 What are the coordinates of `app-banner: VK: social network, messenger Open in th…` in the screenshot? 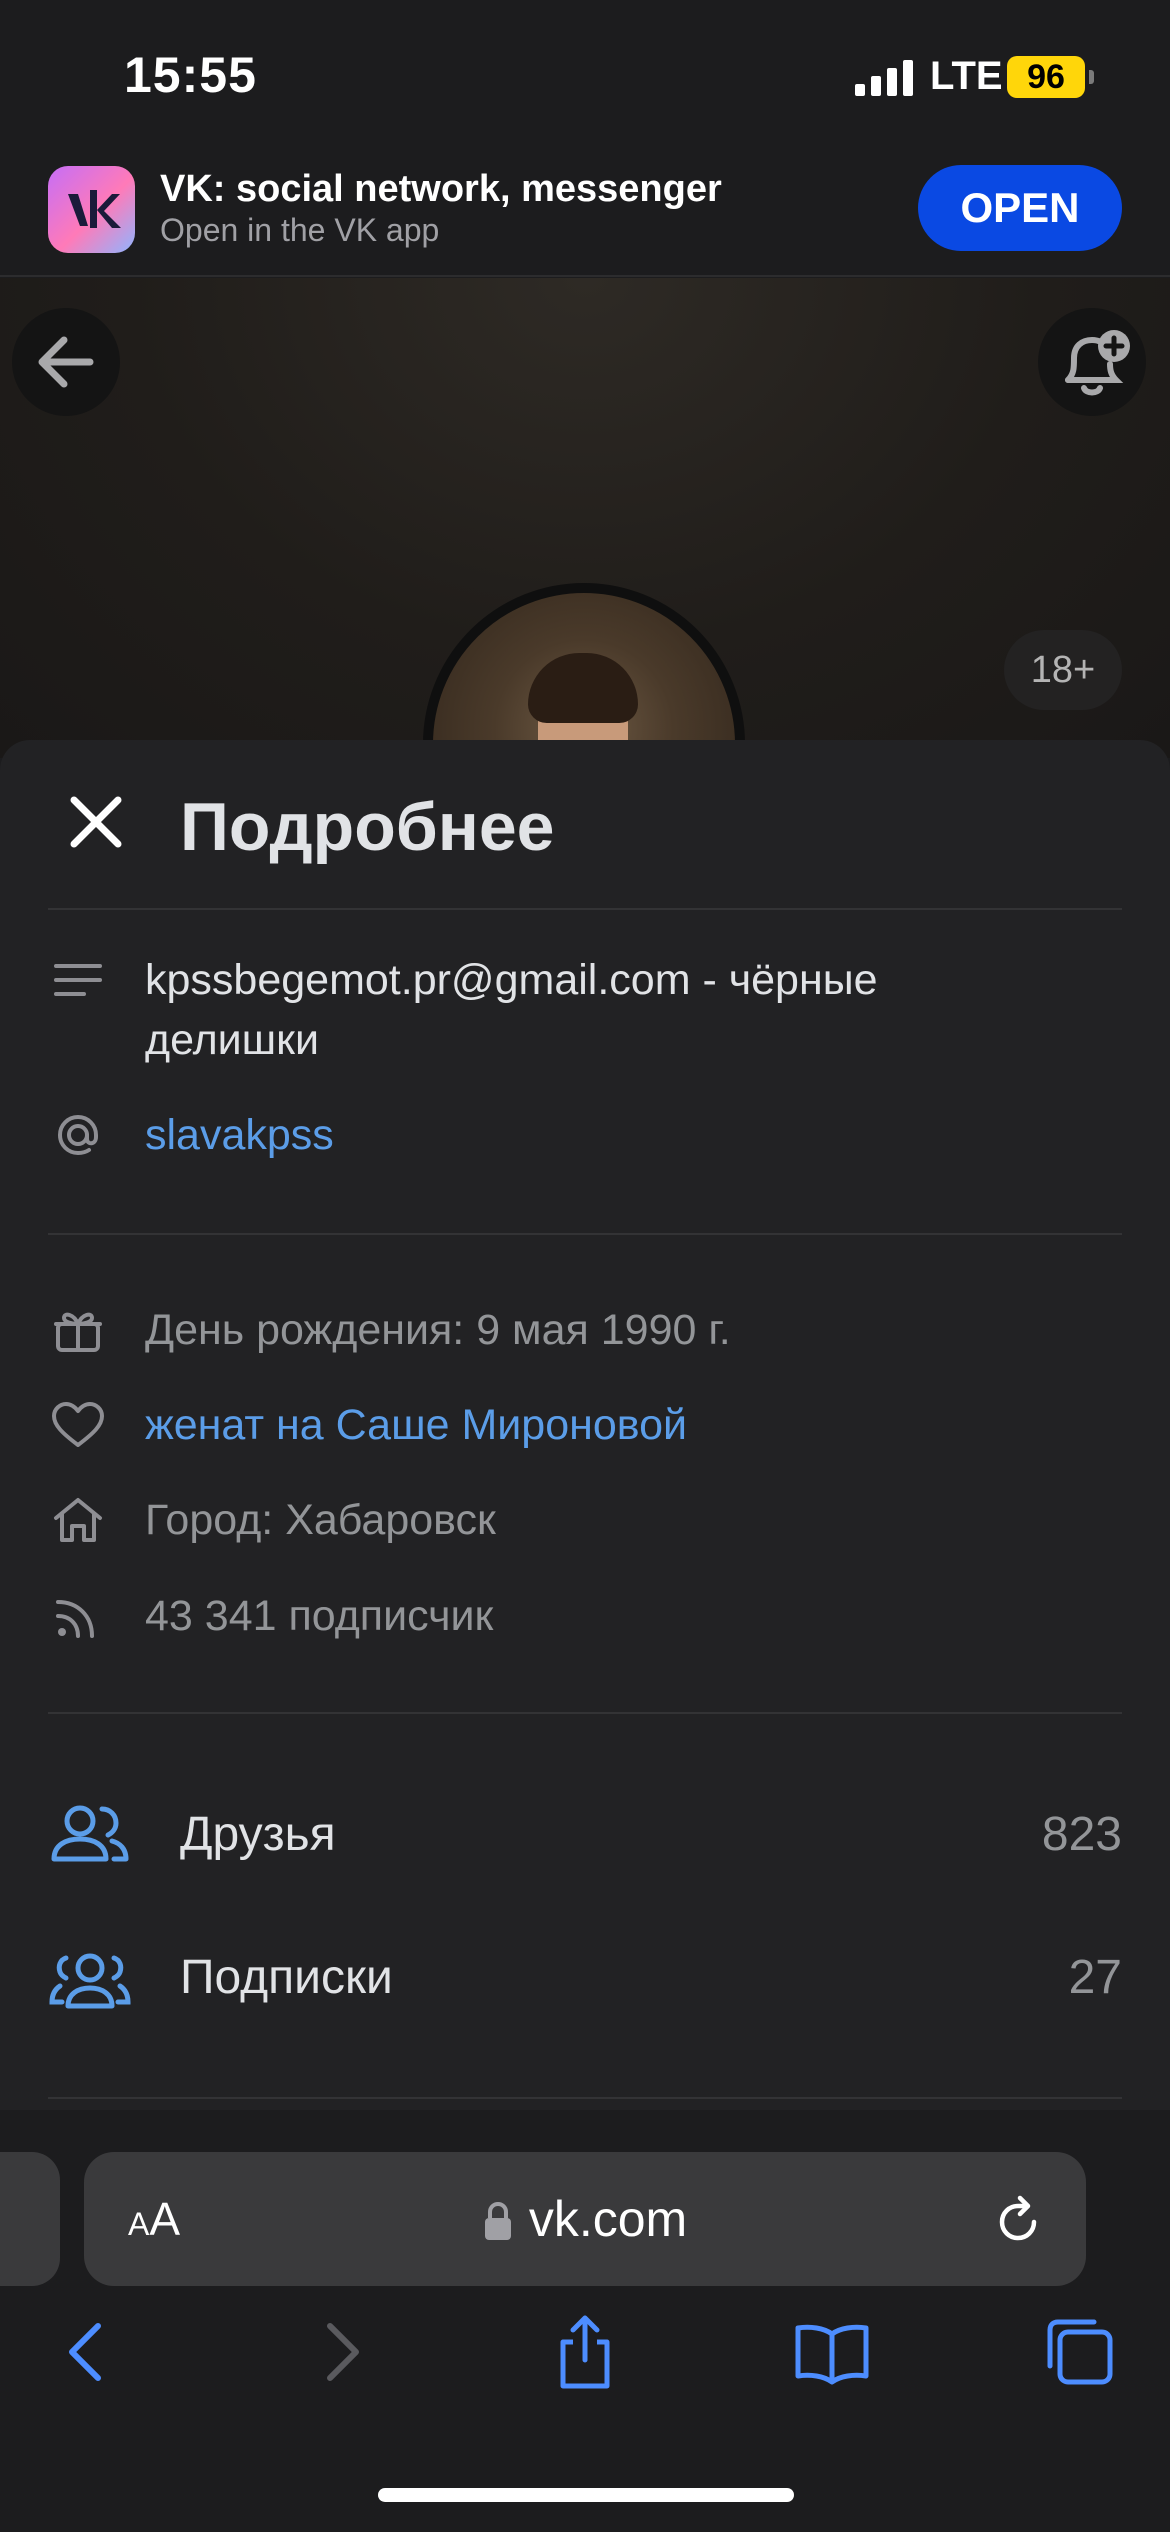 It's located at (585, 213).